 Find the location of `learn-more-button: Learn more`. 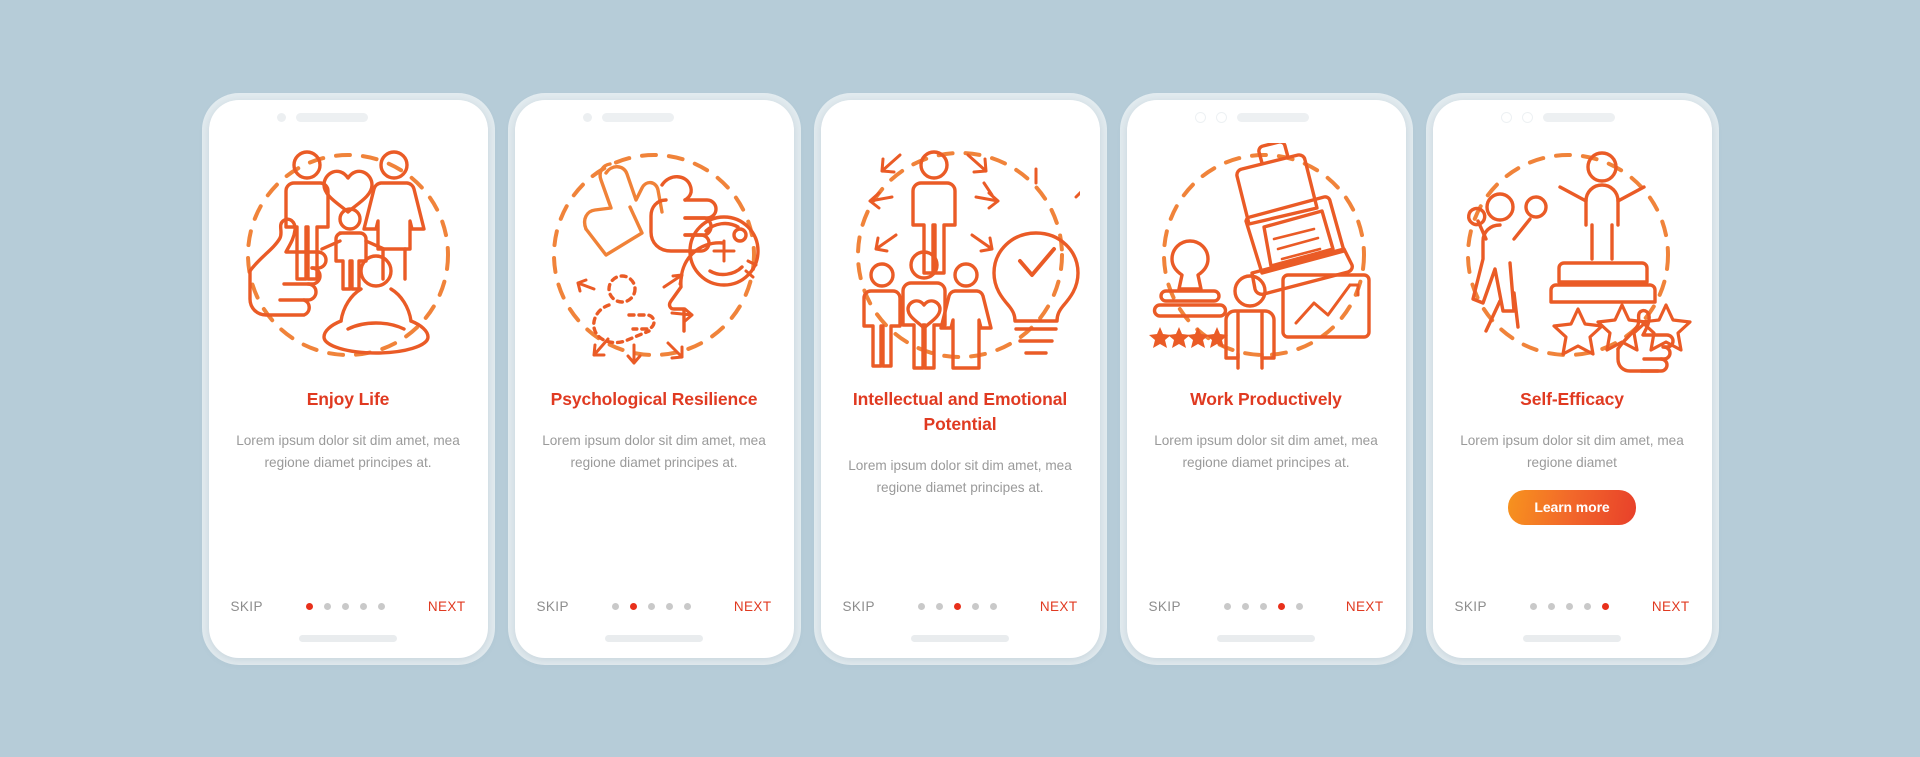

learn-more-button: Learn more is located at coordinates (1572, 507).